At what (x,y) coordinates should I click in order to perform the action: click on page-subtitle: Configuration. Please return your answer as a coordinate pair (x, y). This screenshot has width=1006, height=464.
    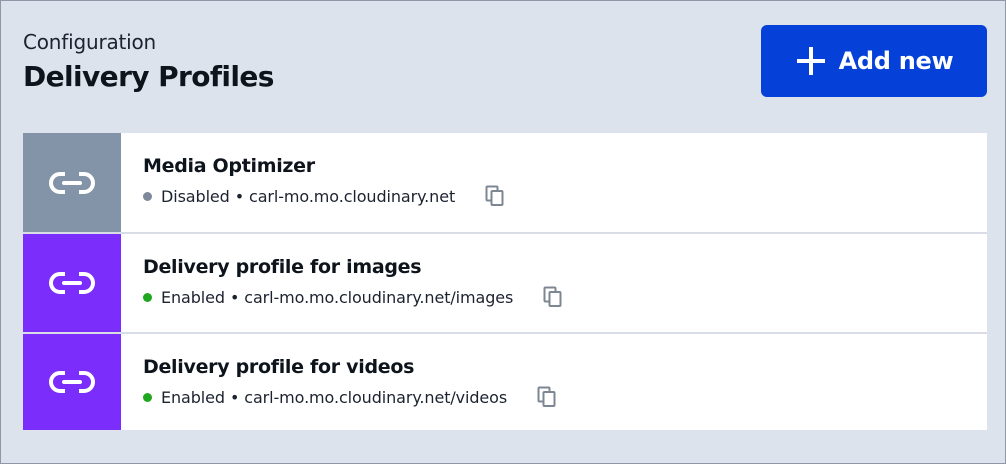
    Looking at the image, I should click on (90, 42).